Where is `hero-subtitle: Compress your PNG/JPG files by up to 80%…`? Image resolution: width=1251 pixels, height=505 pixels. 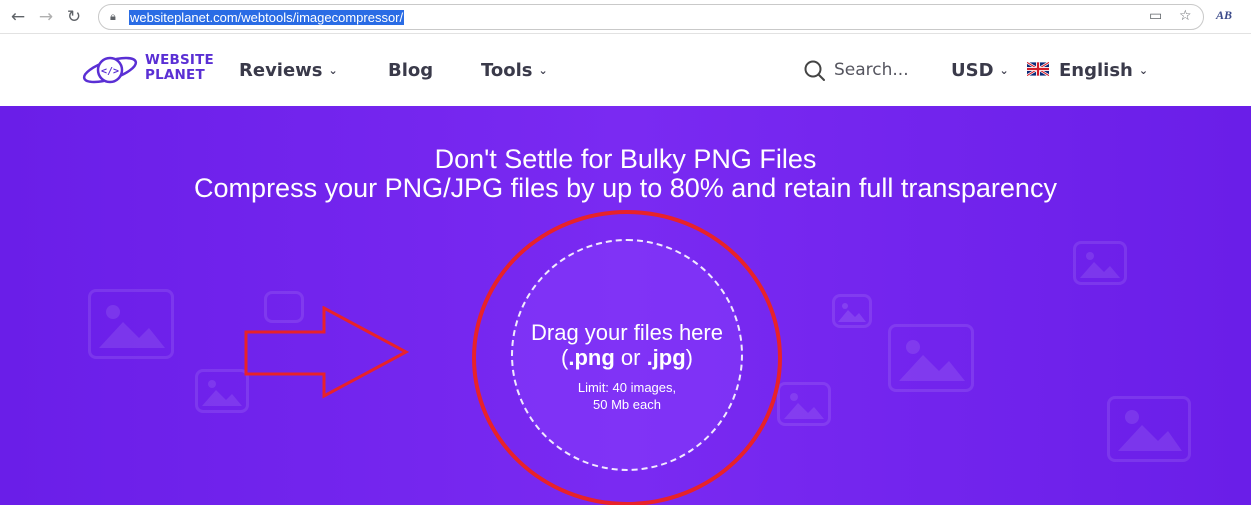 hero-subtitle: Compress your PNG/JPG files by up to 80%… is located at coordinates (625, 188).